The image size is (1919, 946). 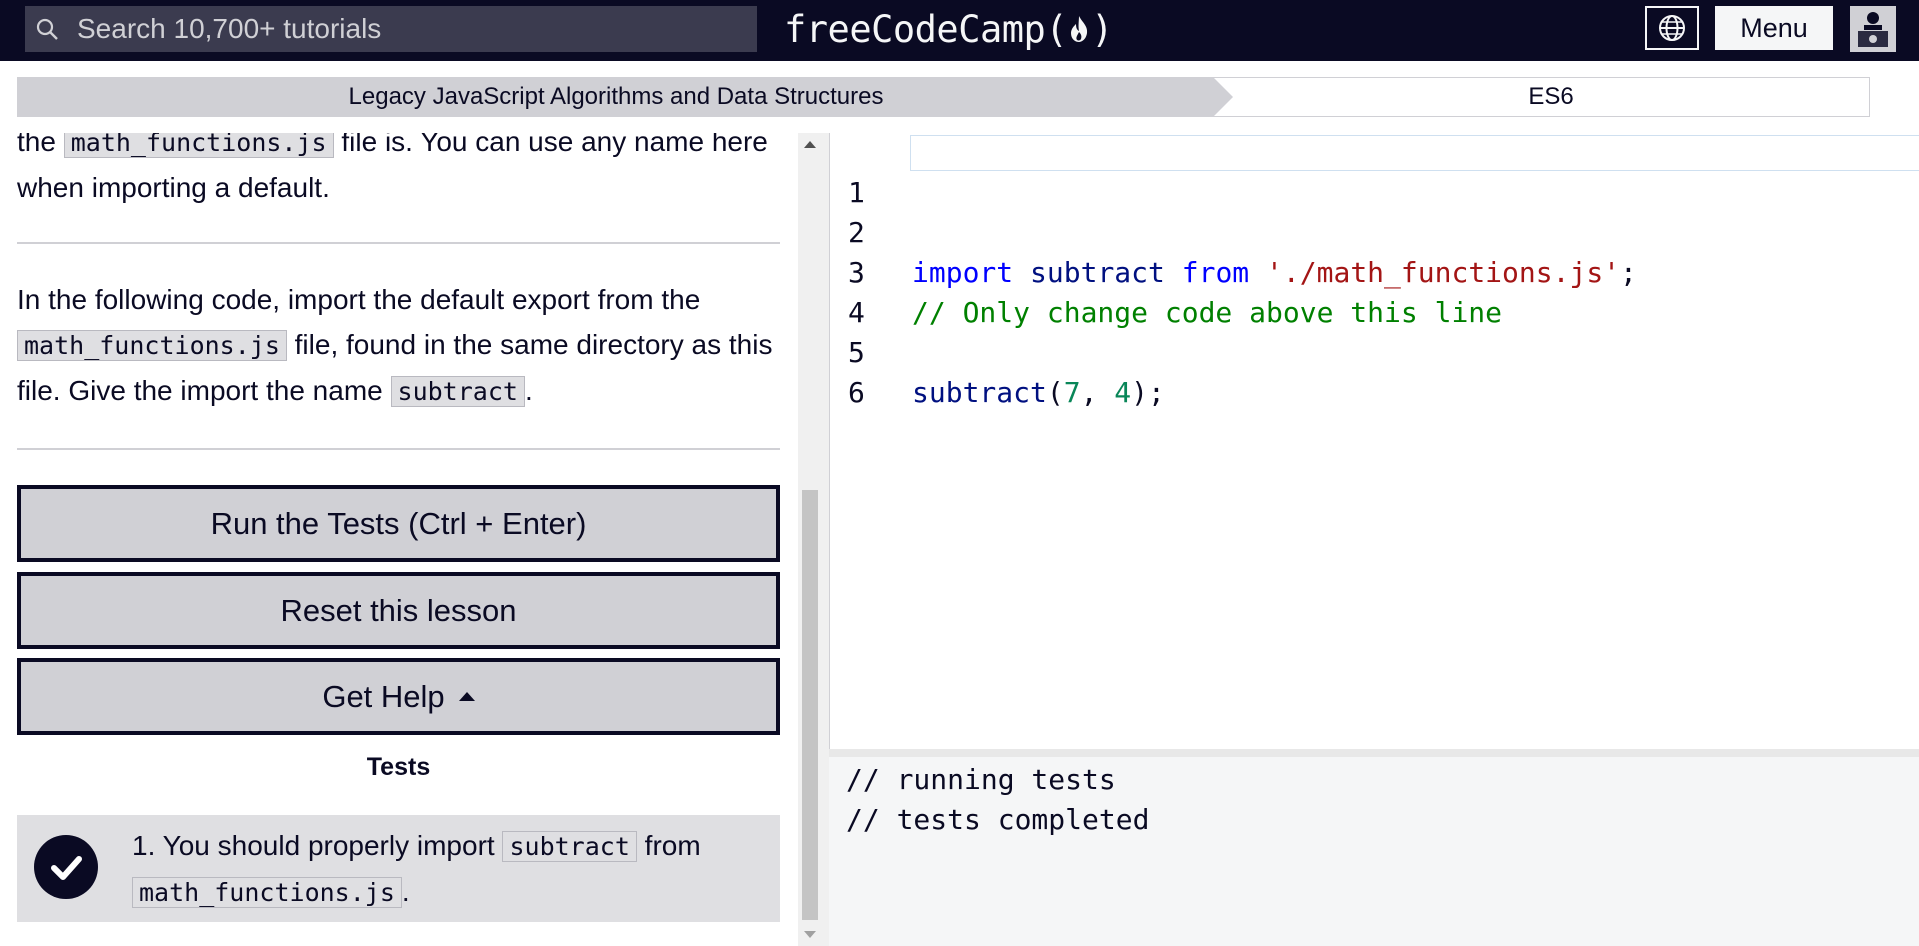 What do you see at coordinates (915, 29) in the screenshot?
I see `brand-name: freeCodeCamp` at bounding box center [915, 29].